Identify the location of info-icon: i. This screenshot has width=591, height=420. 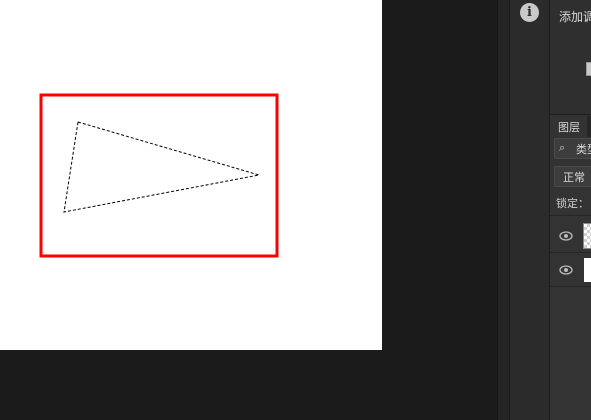
(529, 12).